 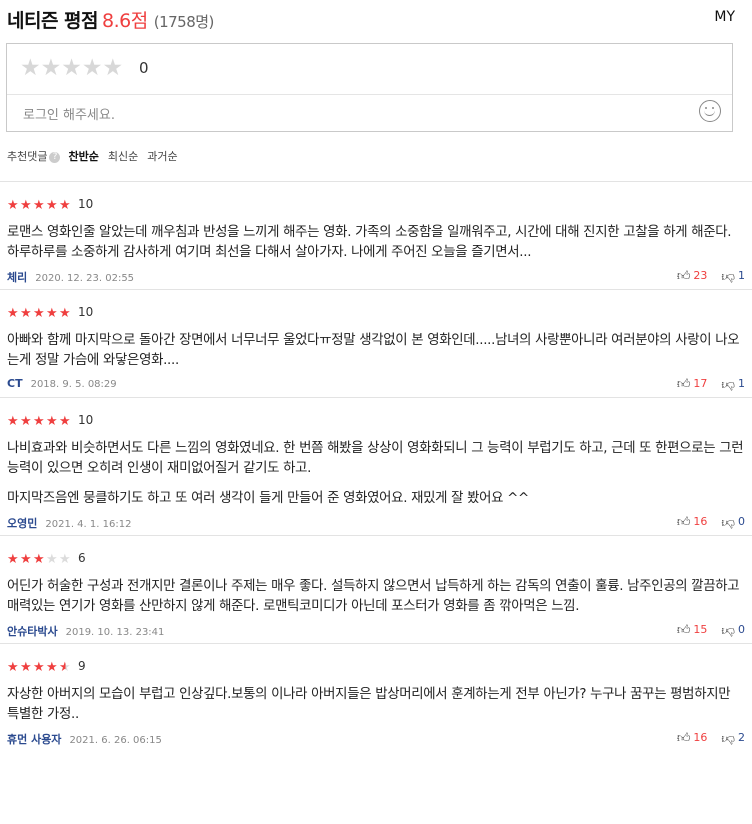 What do you see at coordinates (700, 629) in the screenshot?
I see `like-count: 15` at bounding box center [700, 629].